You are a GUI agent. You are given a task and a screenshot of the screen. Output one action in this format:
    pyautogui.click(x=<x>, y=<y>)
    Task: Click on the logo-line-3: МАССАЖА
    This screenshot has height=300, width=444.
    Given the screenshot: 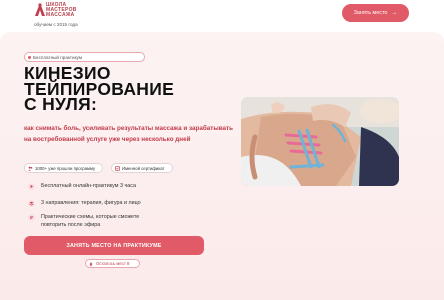 What is the action you would take?
    pyautogui.click(x=60, y=15)
    